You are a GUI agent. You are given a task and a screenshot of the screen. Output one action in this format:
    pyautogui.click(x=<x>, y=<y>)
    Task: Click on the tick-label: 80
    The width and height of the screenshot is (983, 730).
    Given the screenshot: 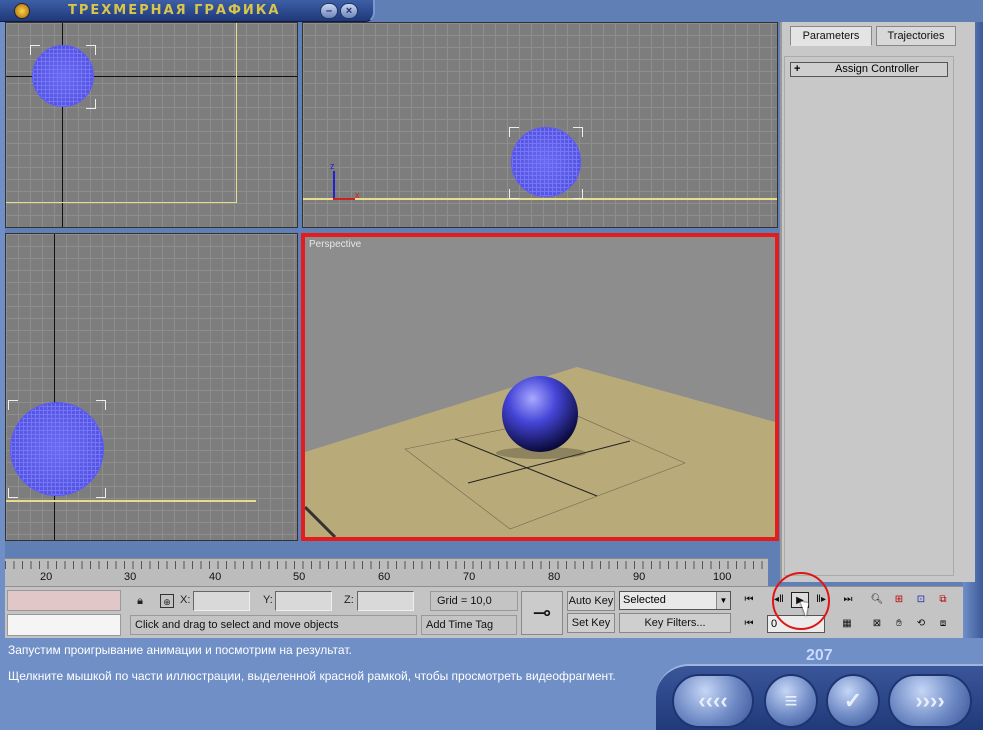 What is the action you would take?
    pyautogui.click(x=554, y=577)
    